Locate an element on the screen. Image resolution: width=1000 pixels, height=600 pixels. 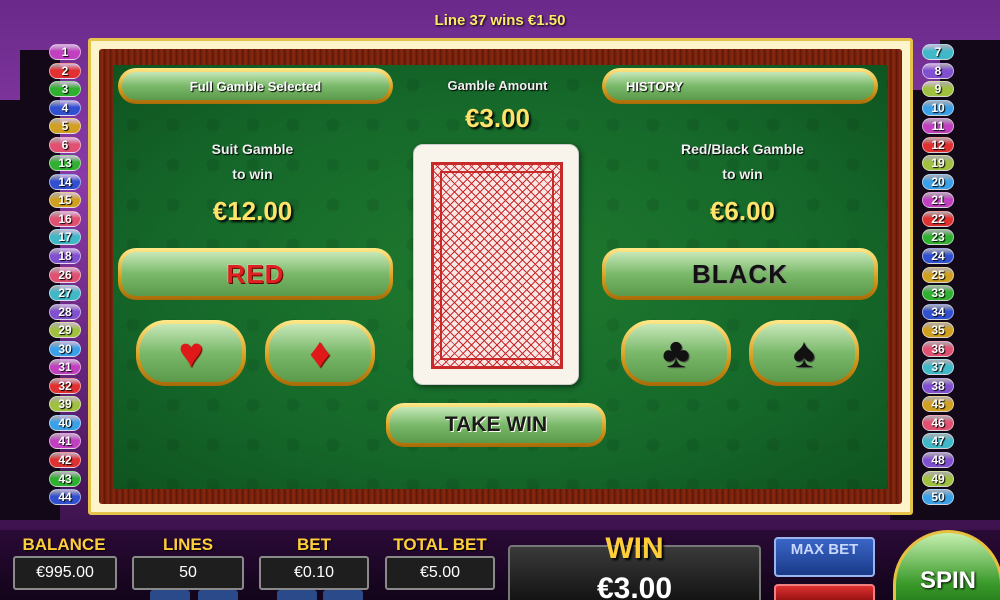
hearts-button: ♥ is located at coordinates (191, 353).